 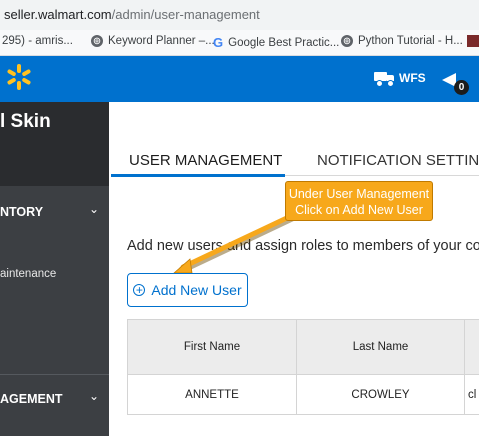 What do you see at coordinates (19, 77) in the screenshot?
I see `walmart-spark-logo-icon` at bounding box center [19, 77].